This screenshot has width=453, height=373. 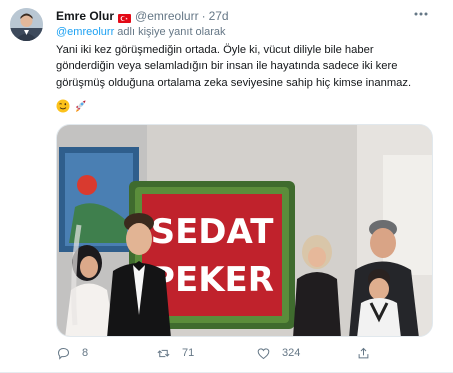 I want to click on more-options-icon, so click(x=421, y=14).